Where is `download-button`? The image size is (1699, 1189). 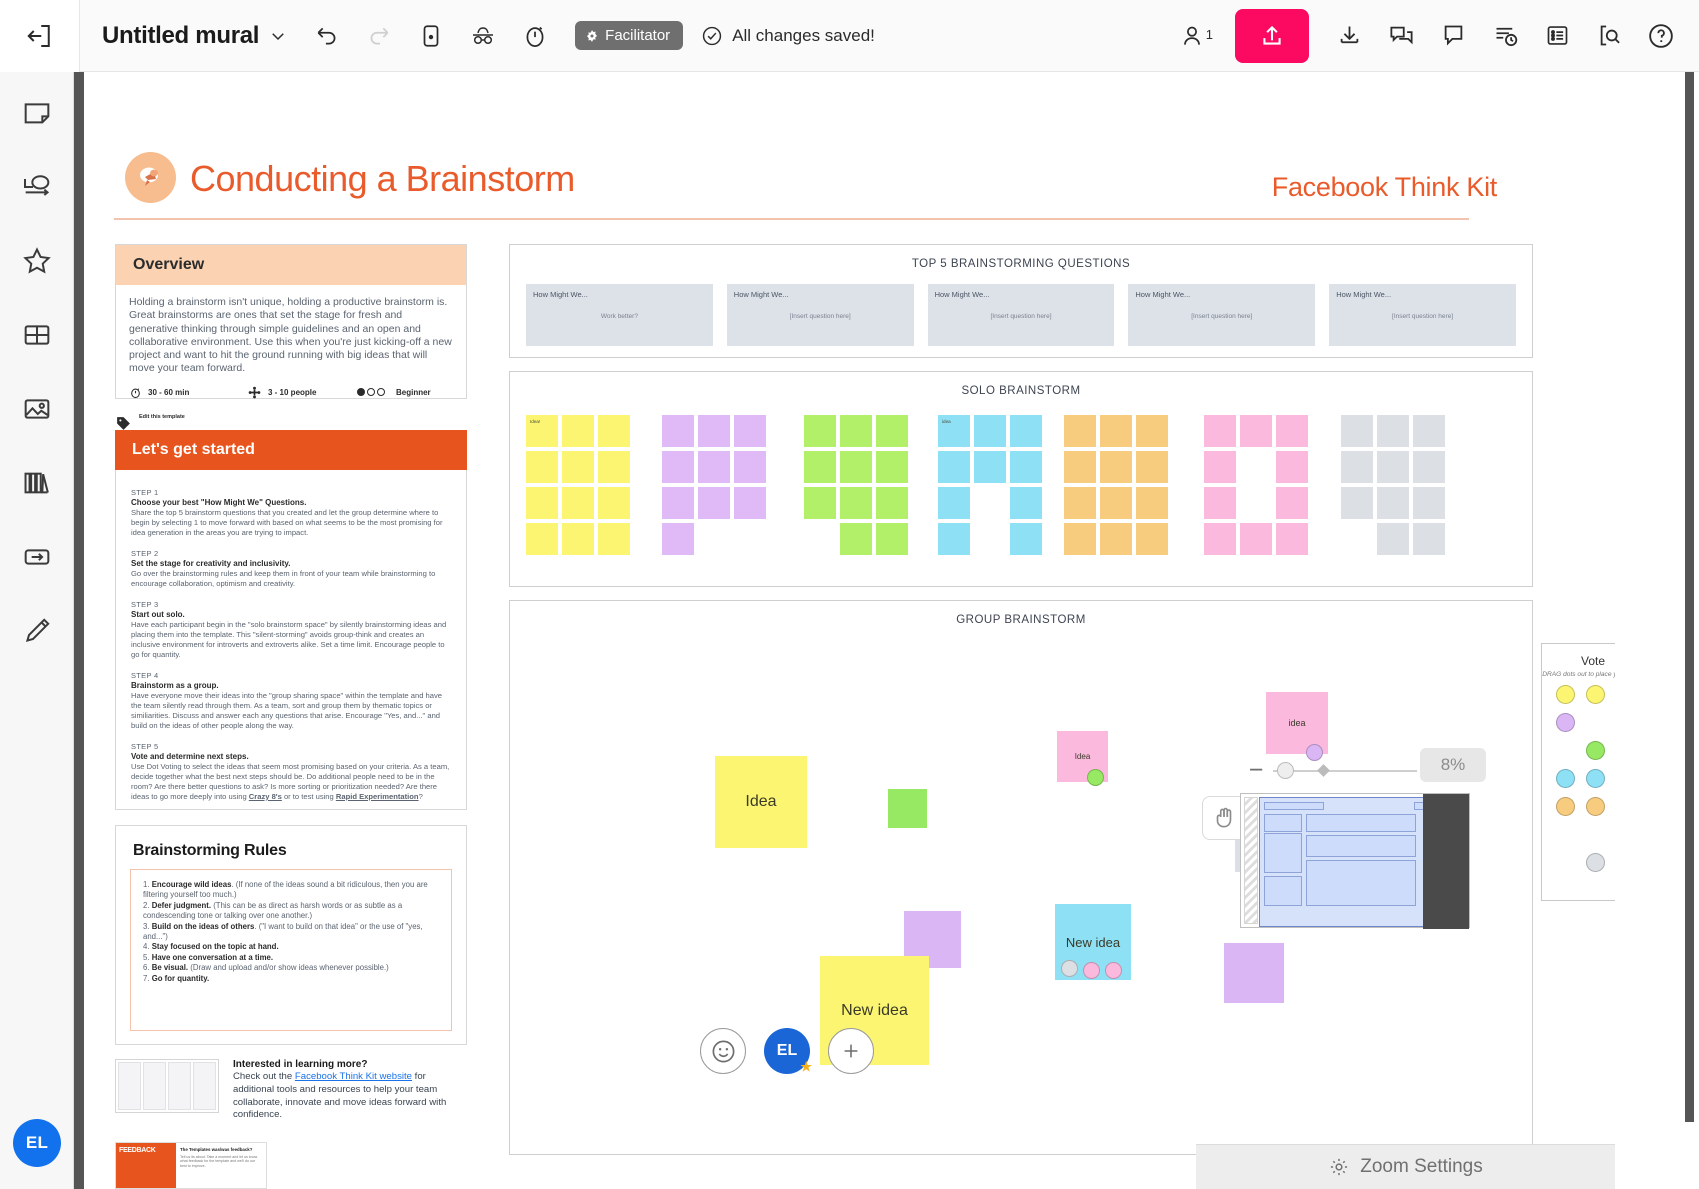
download-button is located at coordinates (1349, 36).